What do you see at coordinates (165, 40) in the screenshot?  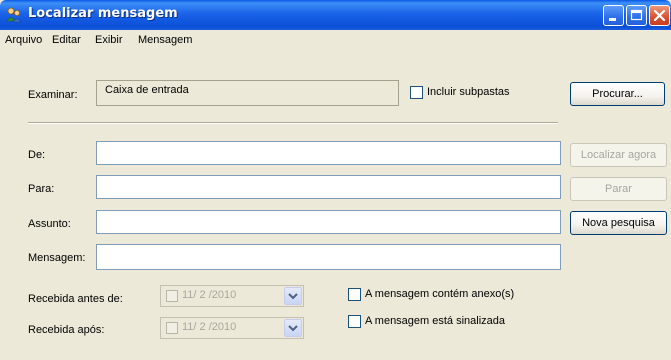 I see `menu-mensagem: Mensagem` at bounding box center [165, 40].